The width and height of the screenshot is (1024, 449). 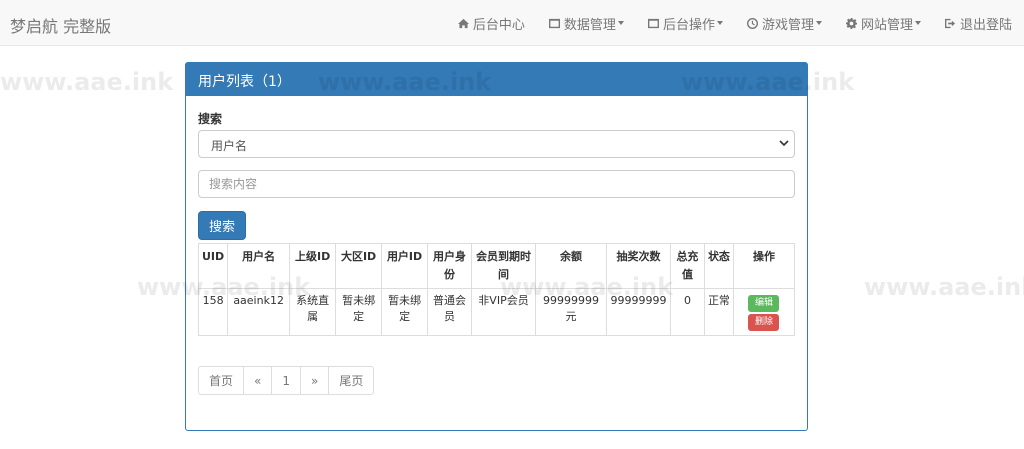 I want to click on page-next: », so click(x=315, y=380).